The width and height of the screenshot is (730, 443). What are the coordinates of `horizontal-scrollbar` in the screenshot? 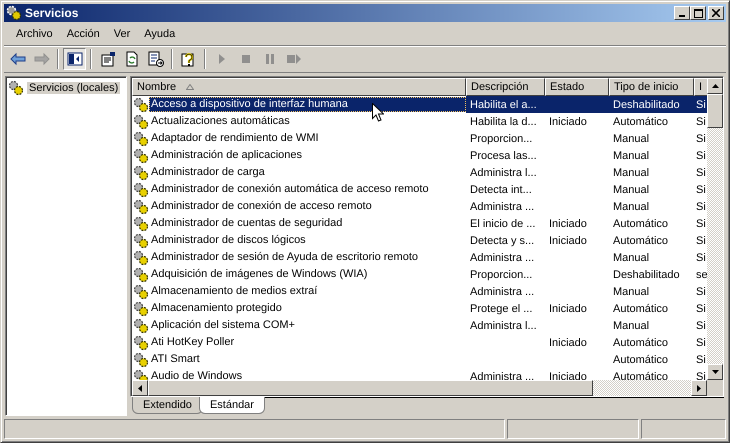 It's located at (427, 388).